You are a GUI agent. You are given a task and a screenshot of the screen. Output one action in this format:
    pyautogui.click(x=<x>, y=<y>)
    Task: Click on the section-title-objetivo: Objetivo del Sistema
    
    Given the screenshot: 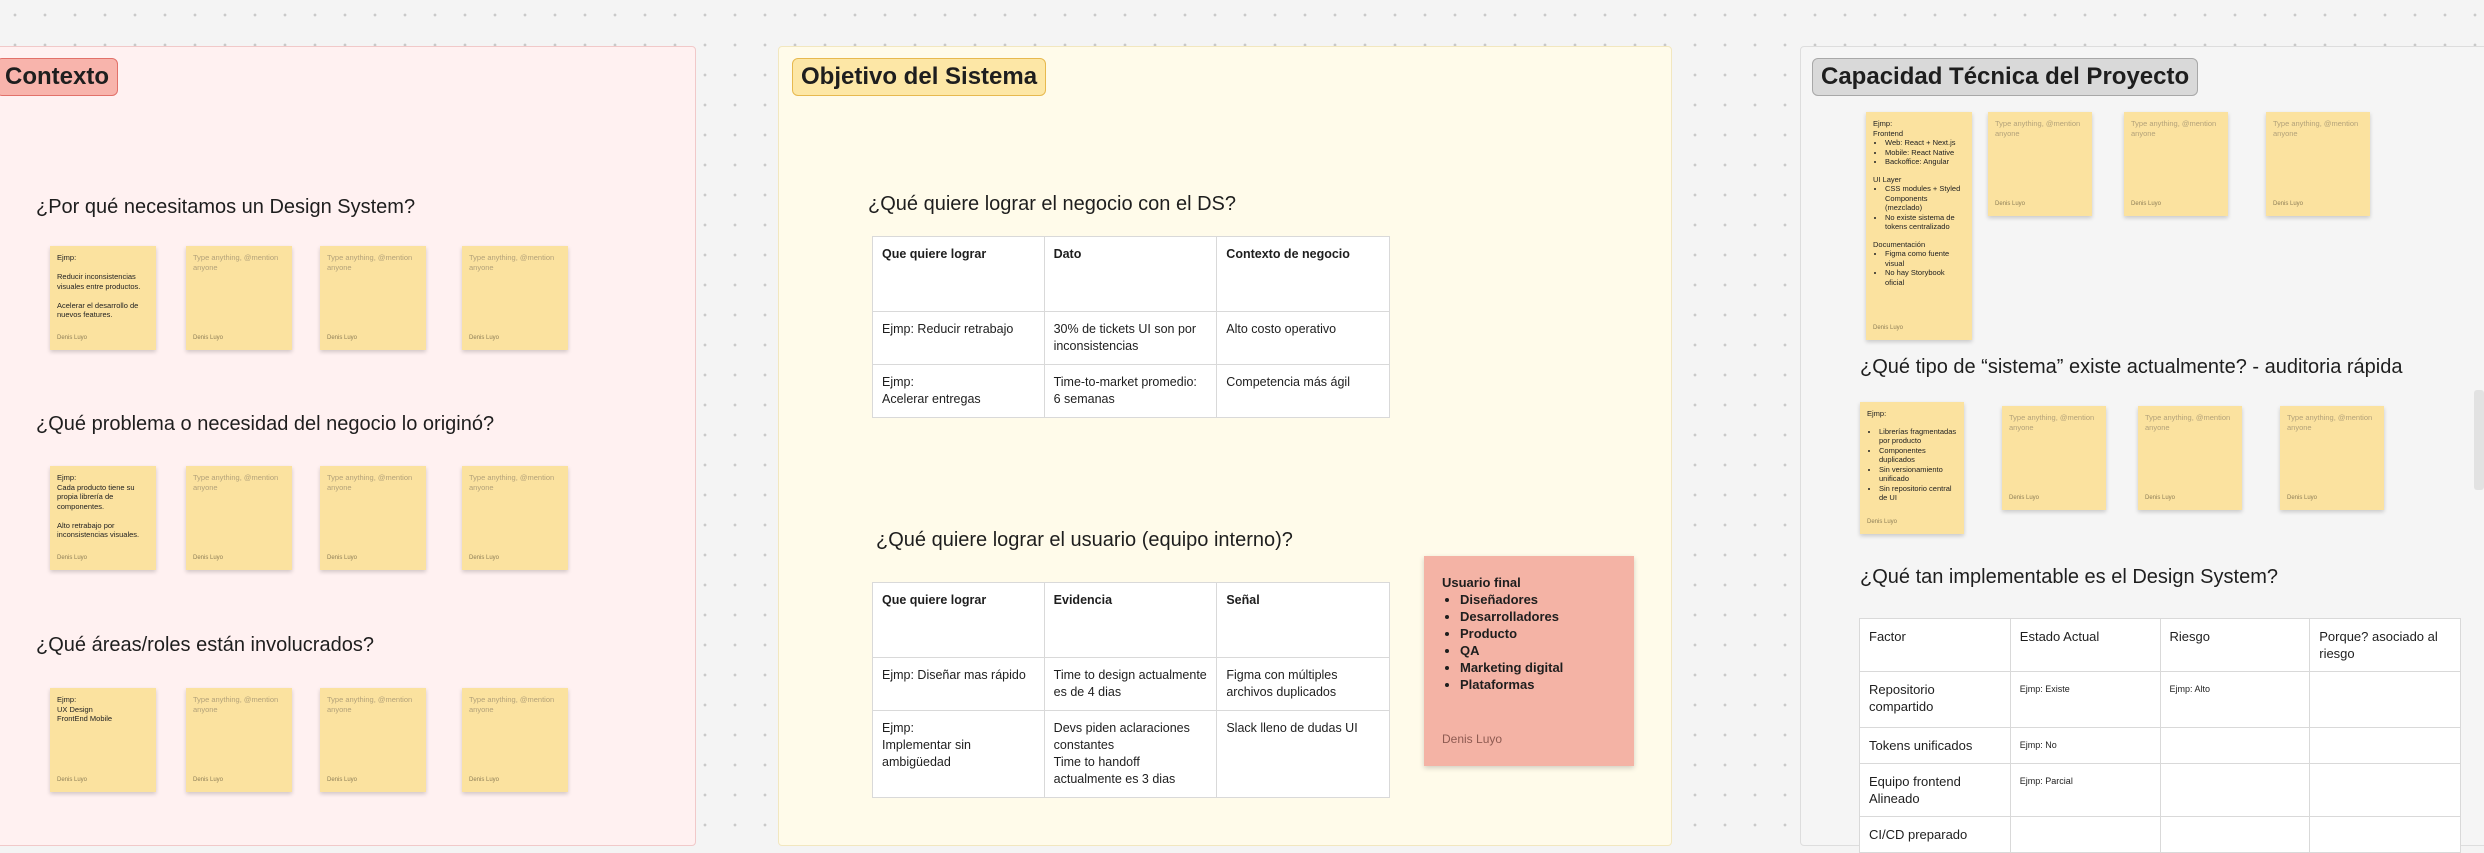 What is the action you would take?
    pyautogui.click(x=919, y=77)
    